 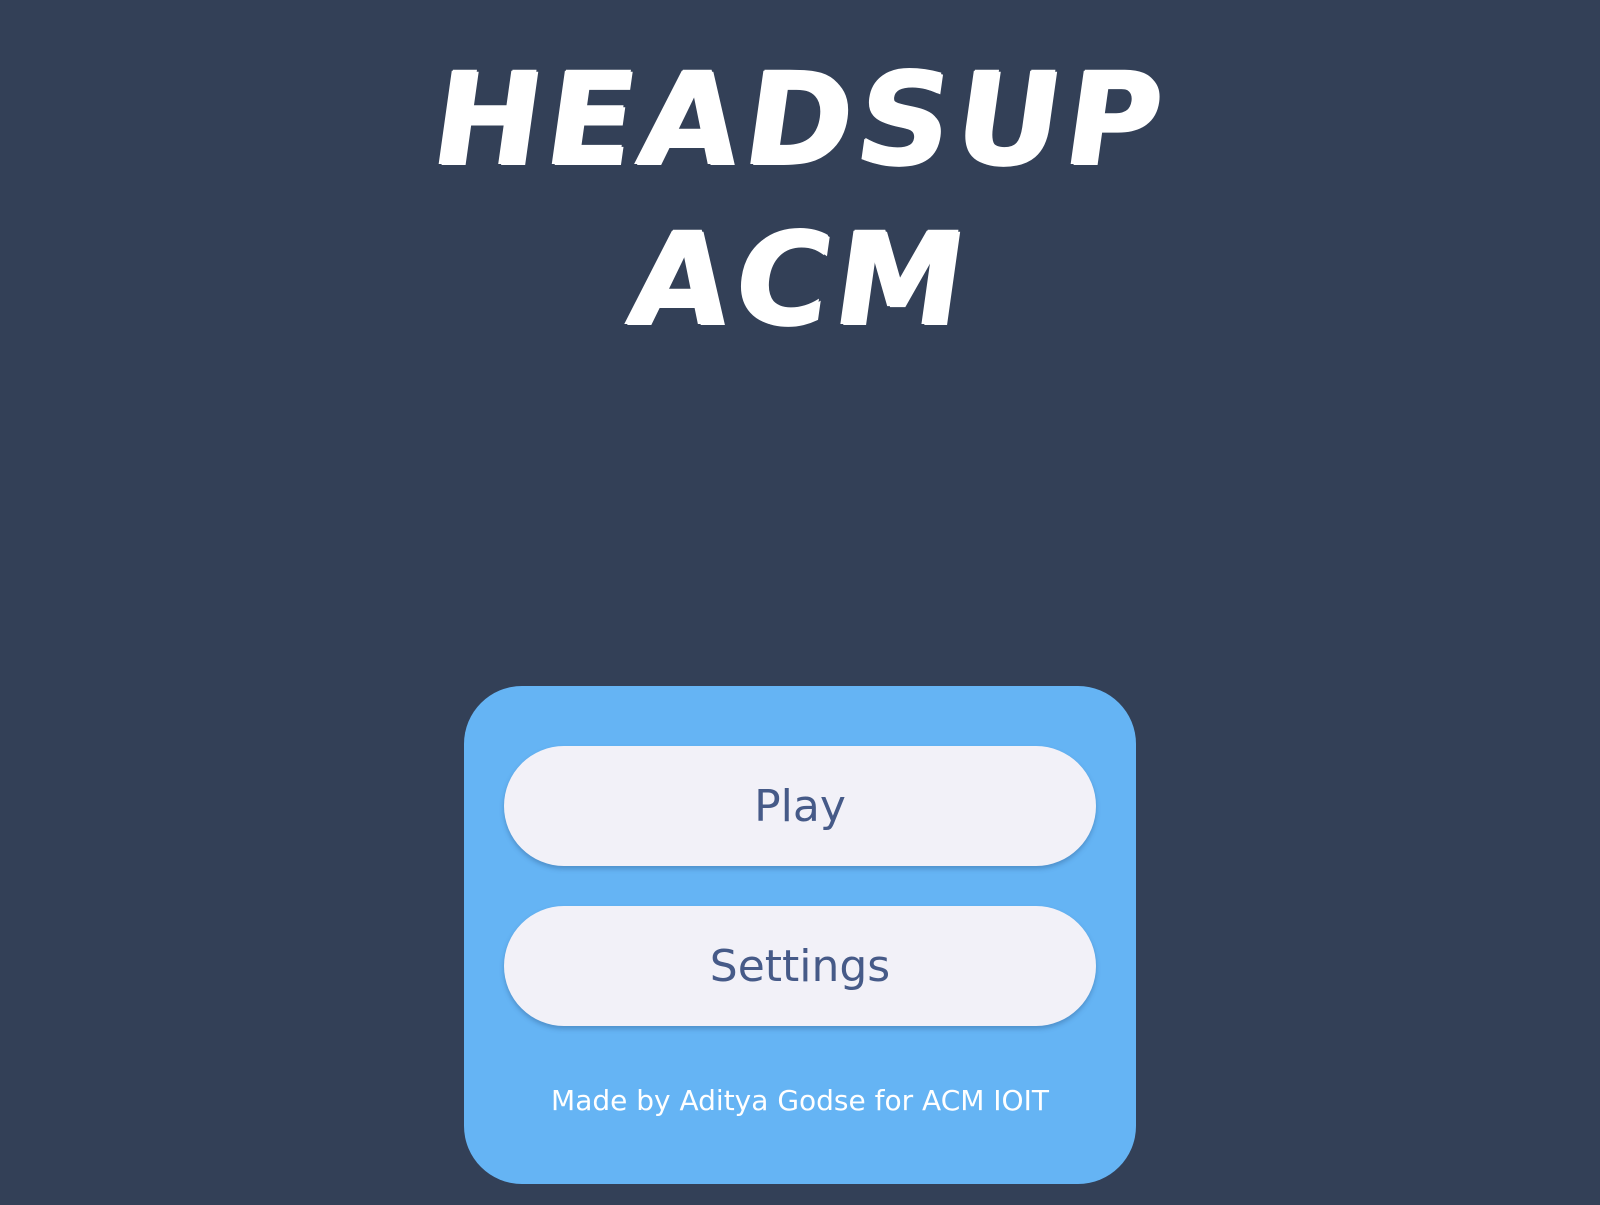 I want to click on credit-text: Made by Aditya Godse for ACM IOIT, so click(x=800, y=1100).